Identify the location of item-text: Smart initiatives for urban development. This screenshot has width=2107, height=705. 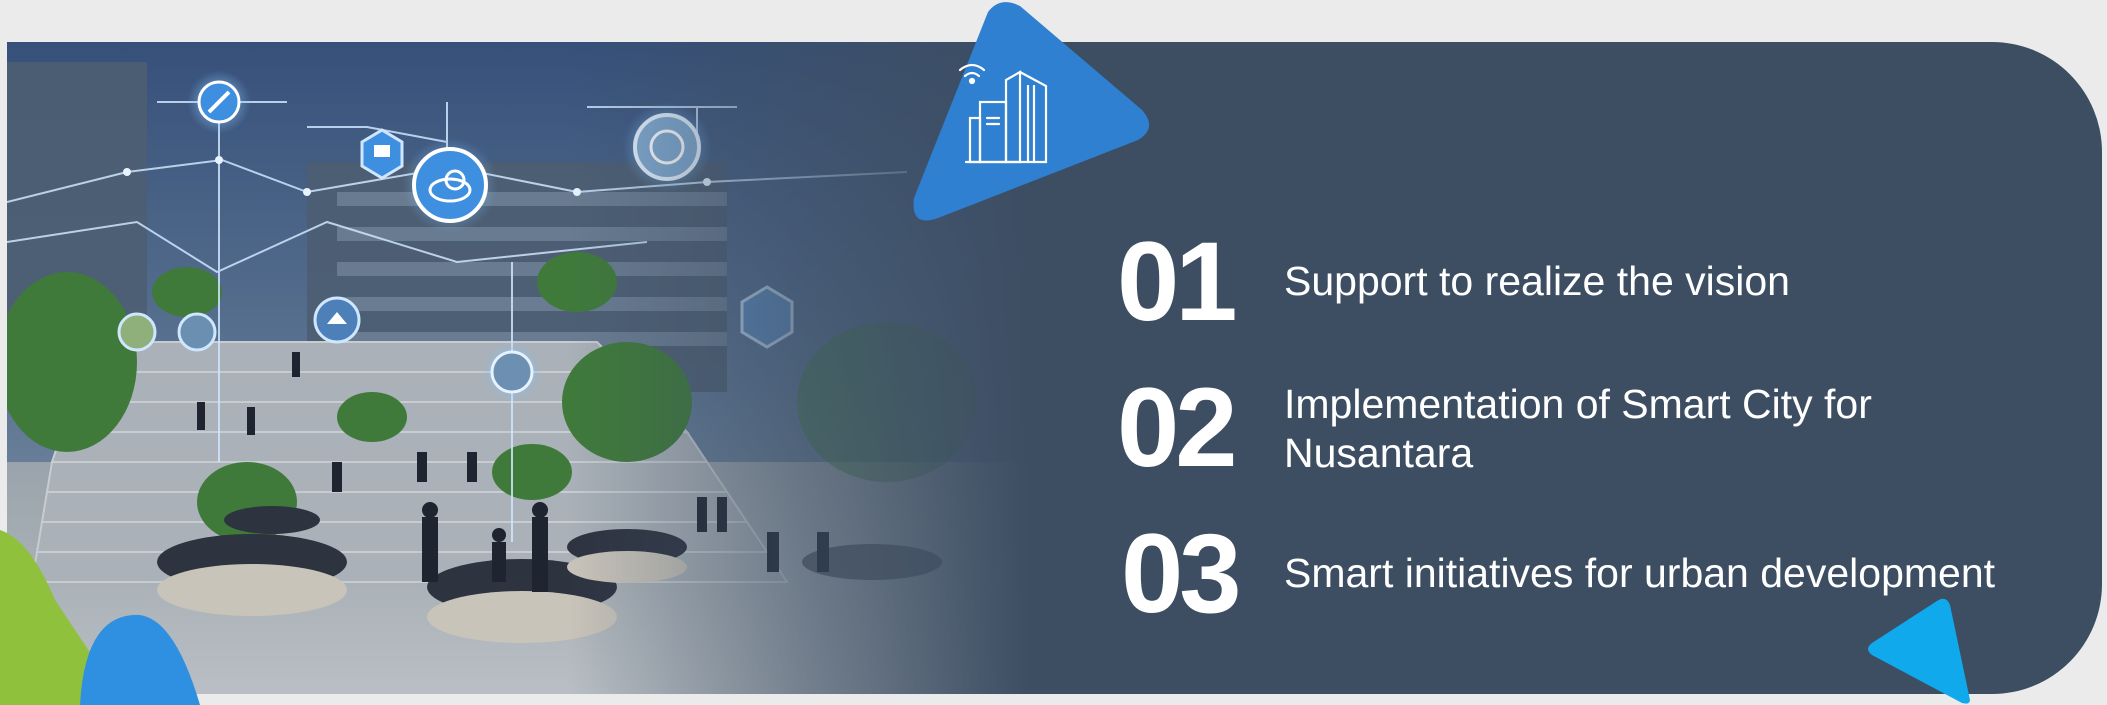
(1640, 573).